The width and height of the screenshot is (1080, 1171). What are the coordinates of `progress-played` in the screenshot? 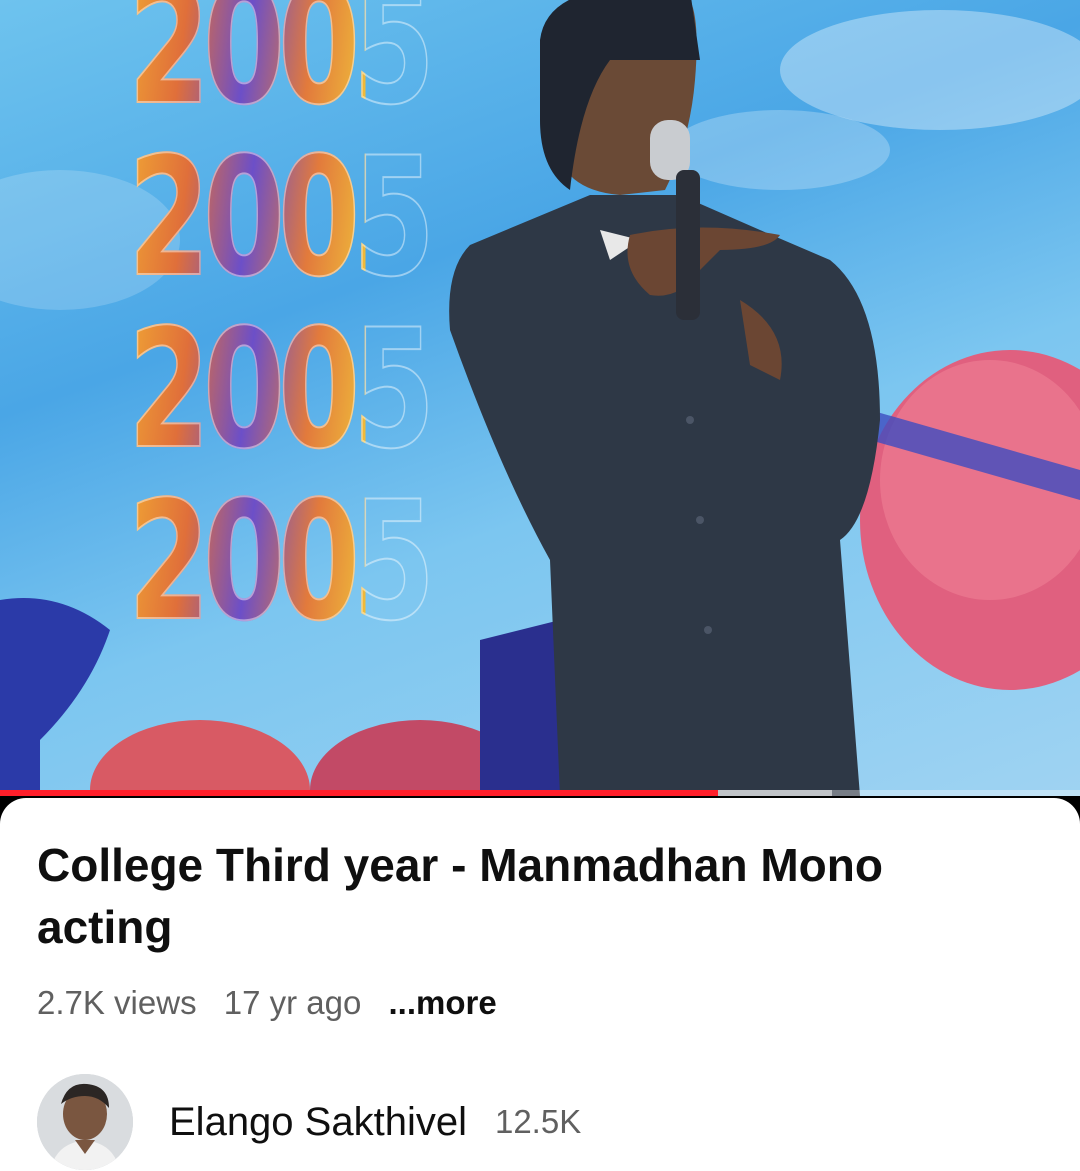 It's located at (359, 793).